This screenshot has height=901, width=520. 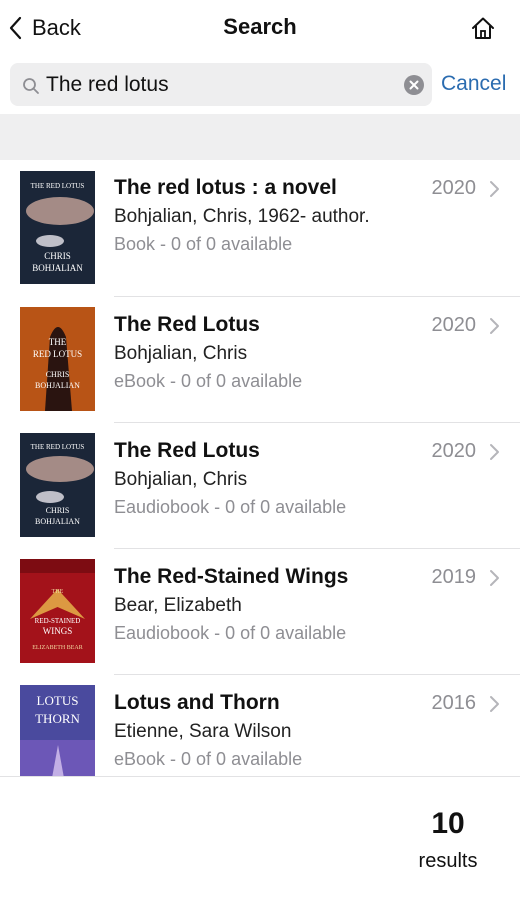 What do you see at coordinates (448, 823) in the screenshot?
I see `results-count: 10` at bounding box center [448, 823].